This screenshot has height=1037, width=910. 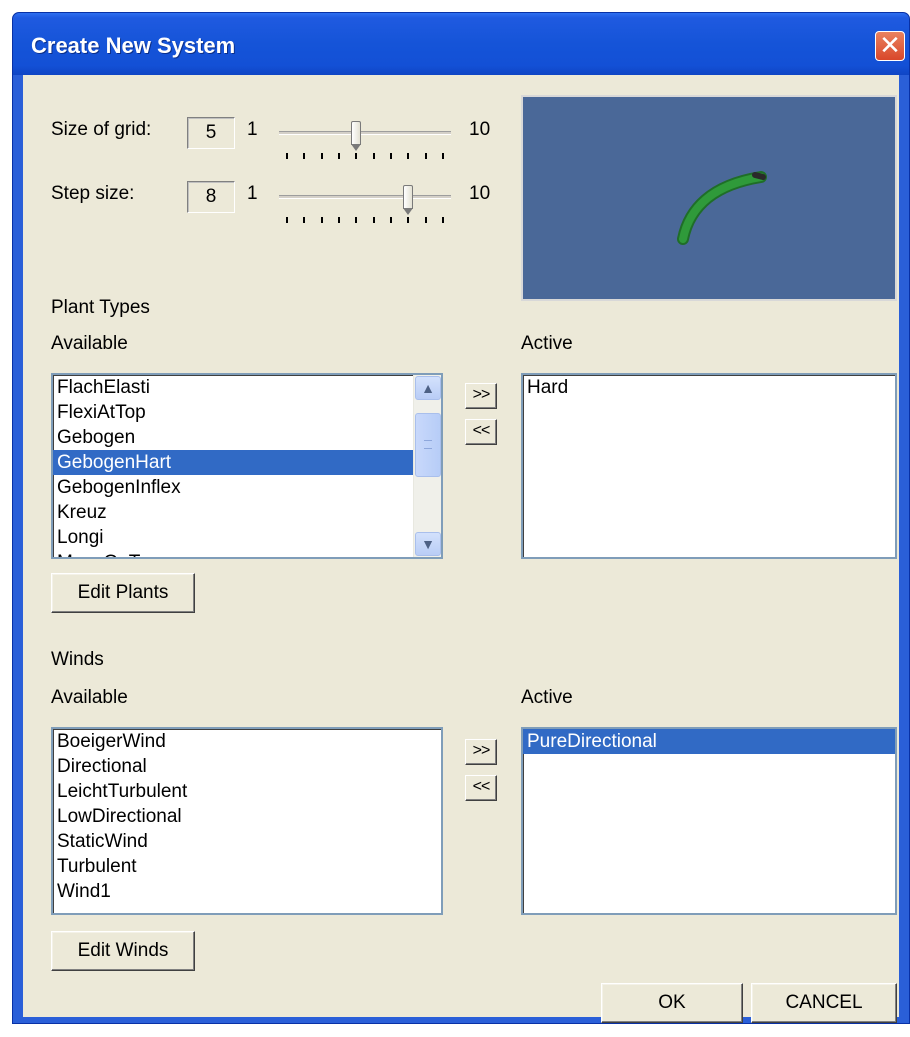 I want to click on step-size-max: 10, so click(x=480, y=193).